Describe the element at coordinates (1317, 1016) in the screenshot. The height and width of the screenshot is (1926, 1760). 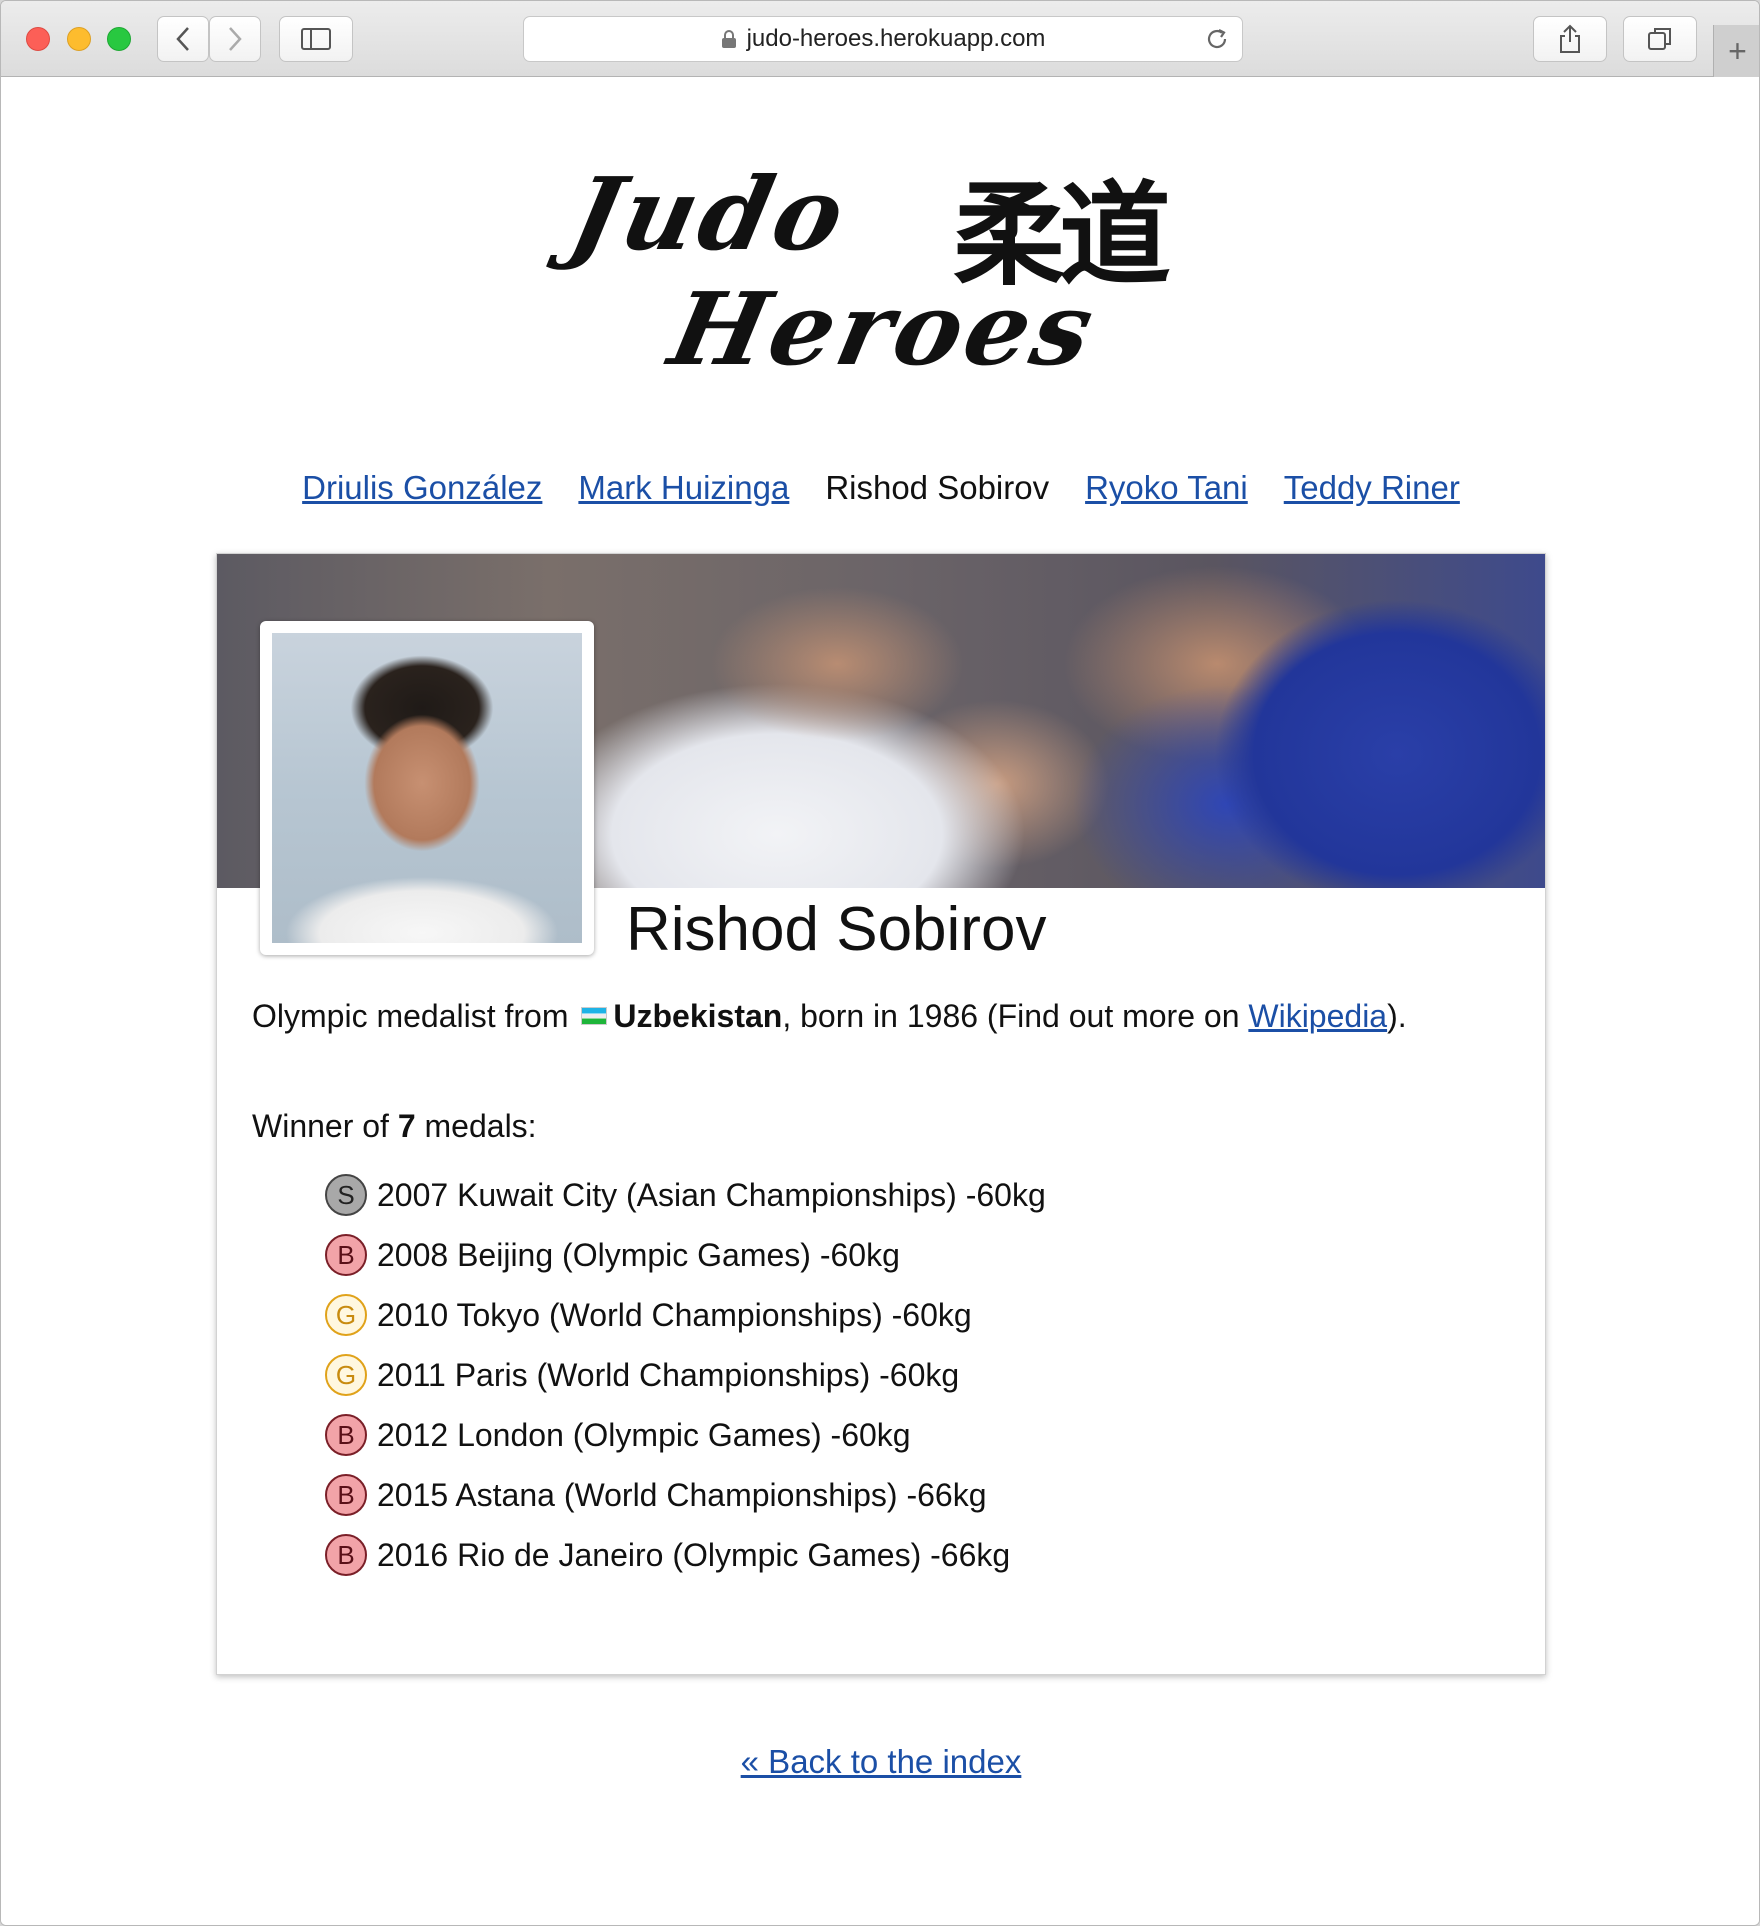
I see `wikipedia-link: Wikipedia` at that location.